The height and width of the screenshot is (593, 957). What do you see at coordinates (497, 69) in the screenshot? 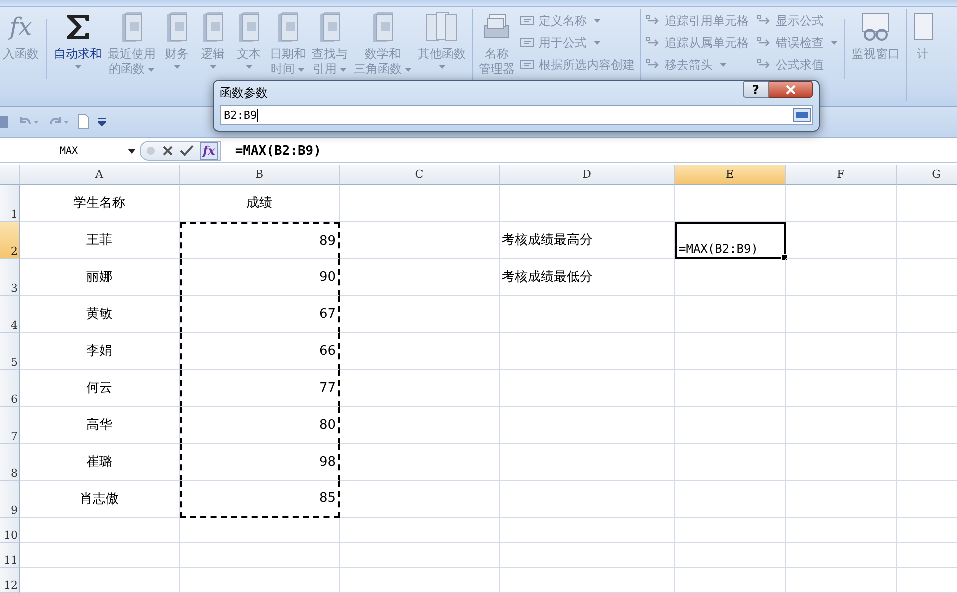
I see `button-label: 管理器` at bounding box center [497, 69].